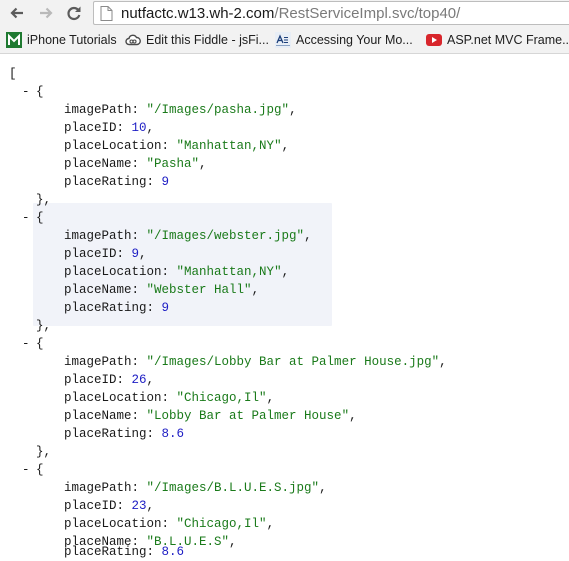  Describe the element at coordinates (225, 236) in the screenshot. I see `json-string-value: "/Images/webster.jpg"` at that location.